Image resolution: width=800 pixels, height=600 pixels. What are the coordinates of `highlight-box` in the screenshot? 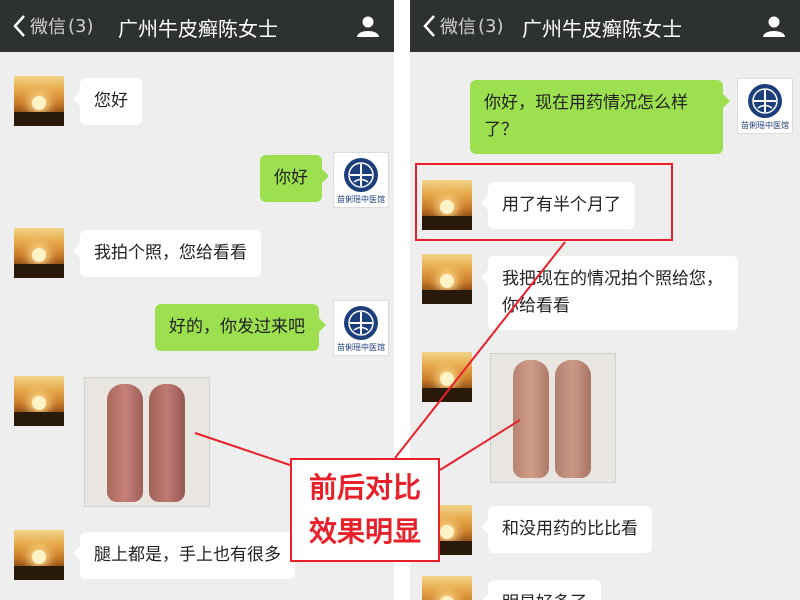 It's located at (544, 202).